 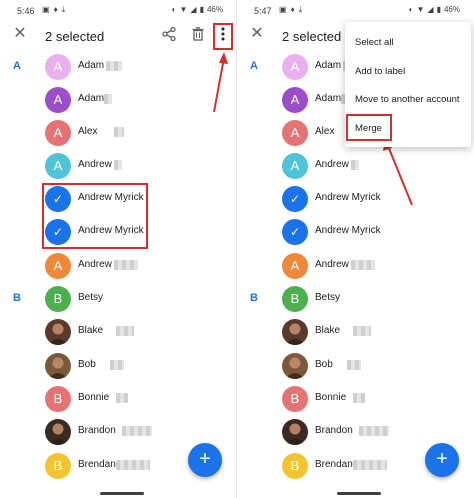 What do you see at coordinates (118, 37) in the screenshot?
I see `selection-app-bar: ✕ 2 selected` at bounding box center [118, 37].